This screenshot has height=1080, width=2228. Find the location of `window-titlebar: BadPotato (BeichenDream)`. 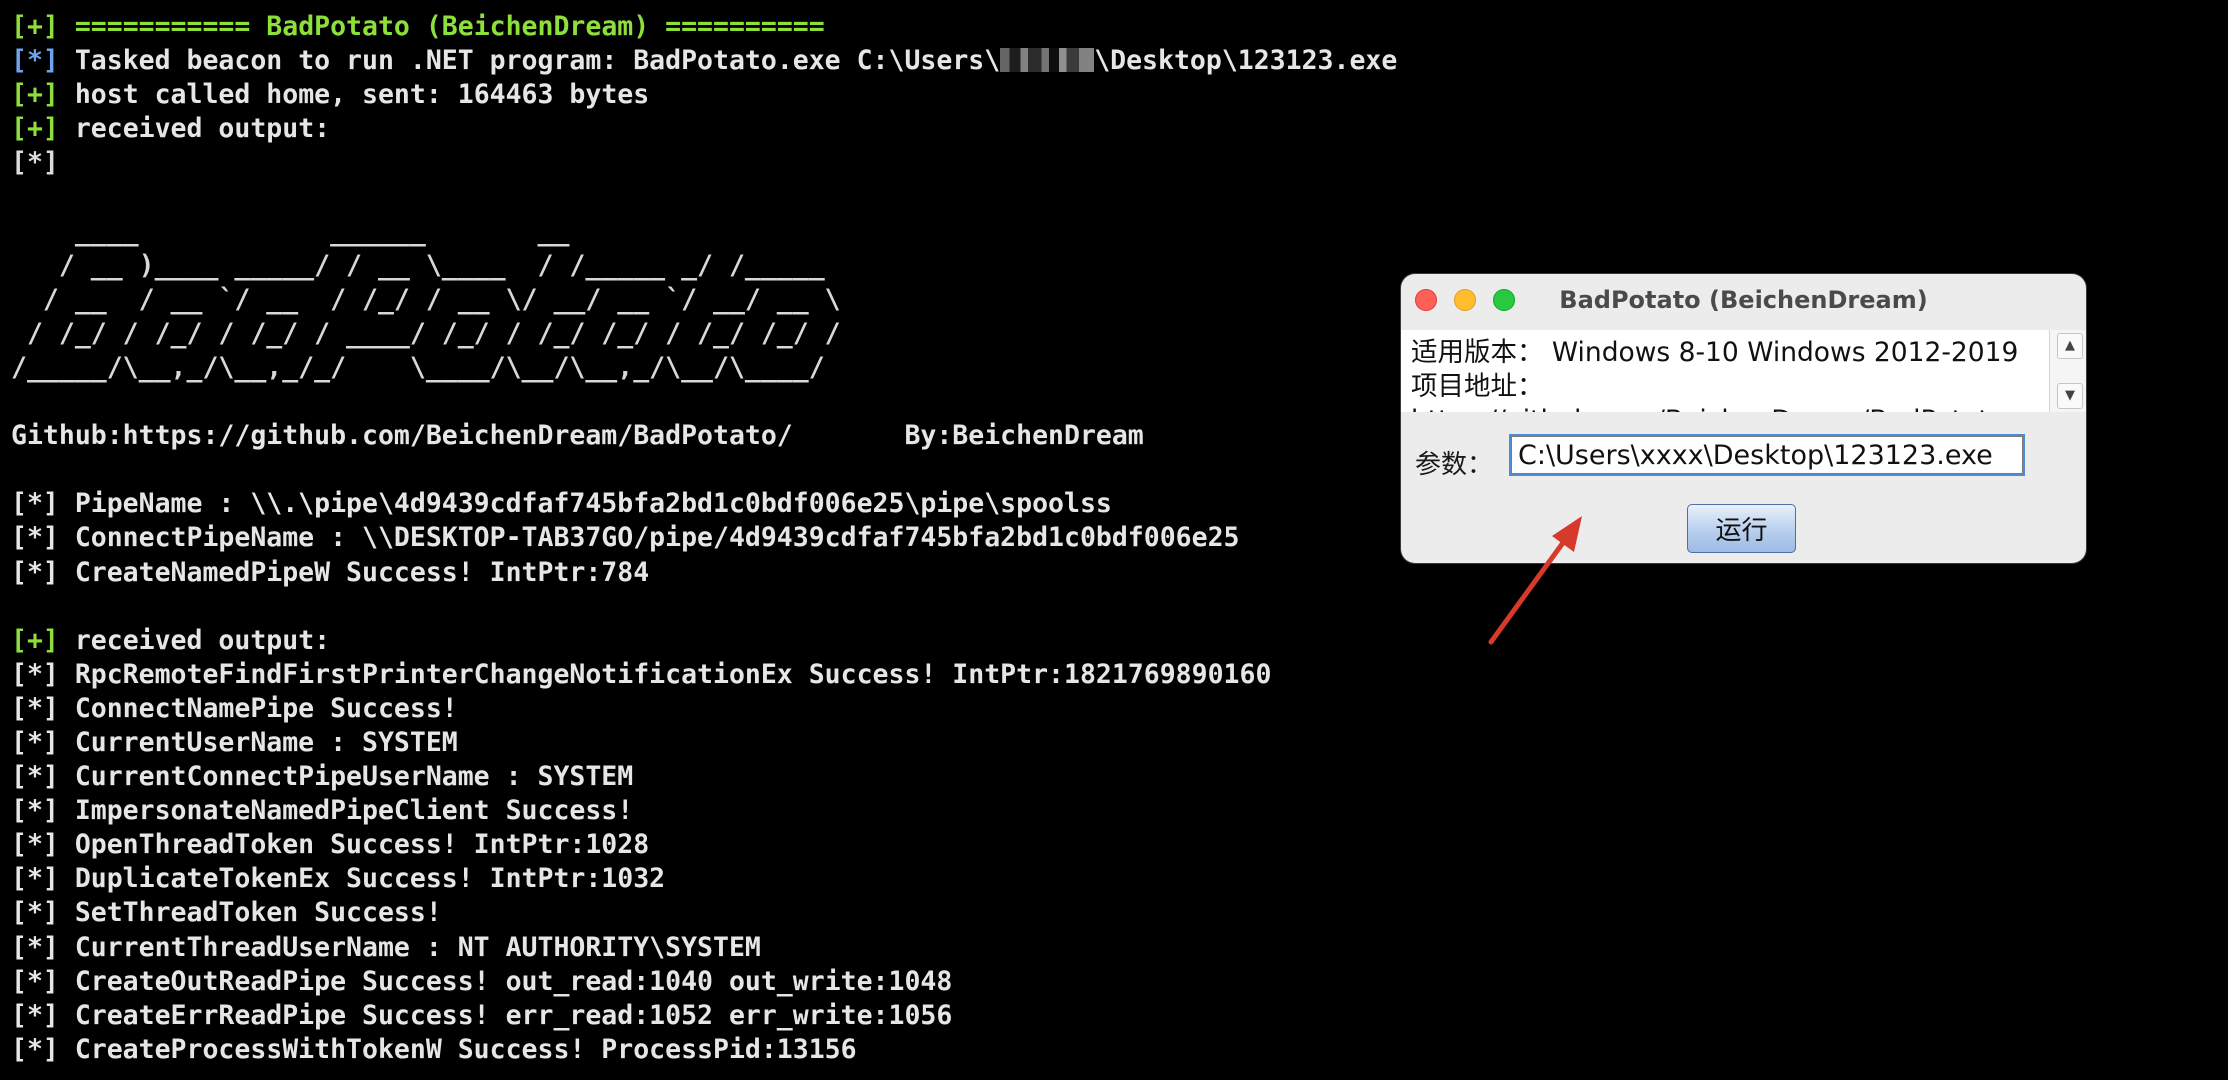

window-titlebar: BadPotato (BeichenDream) is located at coordinates (1743, 298).